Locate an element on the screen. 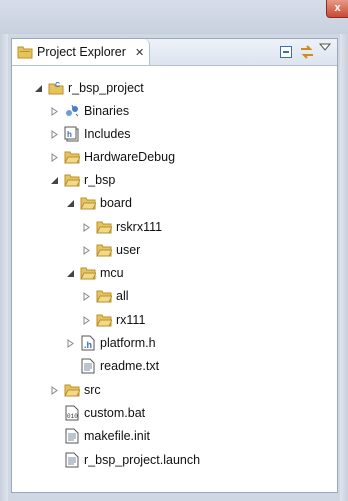  tree-item: rskrx111 is located at coordinates (121, 227).